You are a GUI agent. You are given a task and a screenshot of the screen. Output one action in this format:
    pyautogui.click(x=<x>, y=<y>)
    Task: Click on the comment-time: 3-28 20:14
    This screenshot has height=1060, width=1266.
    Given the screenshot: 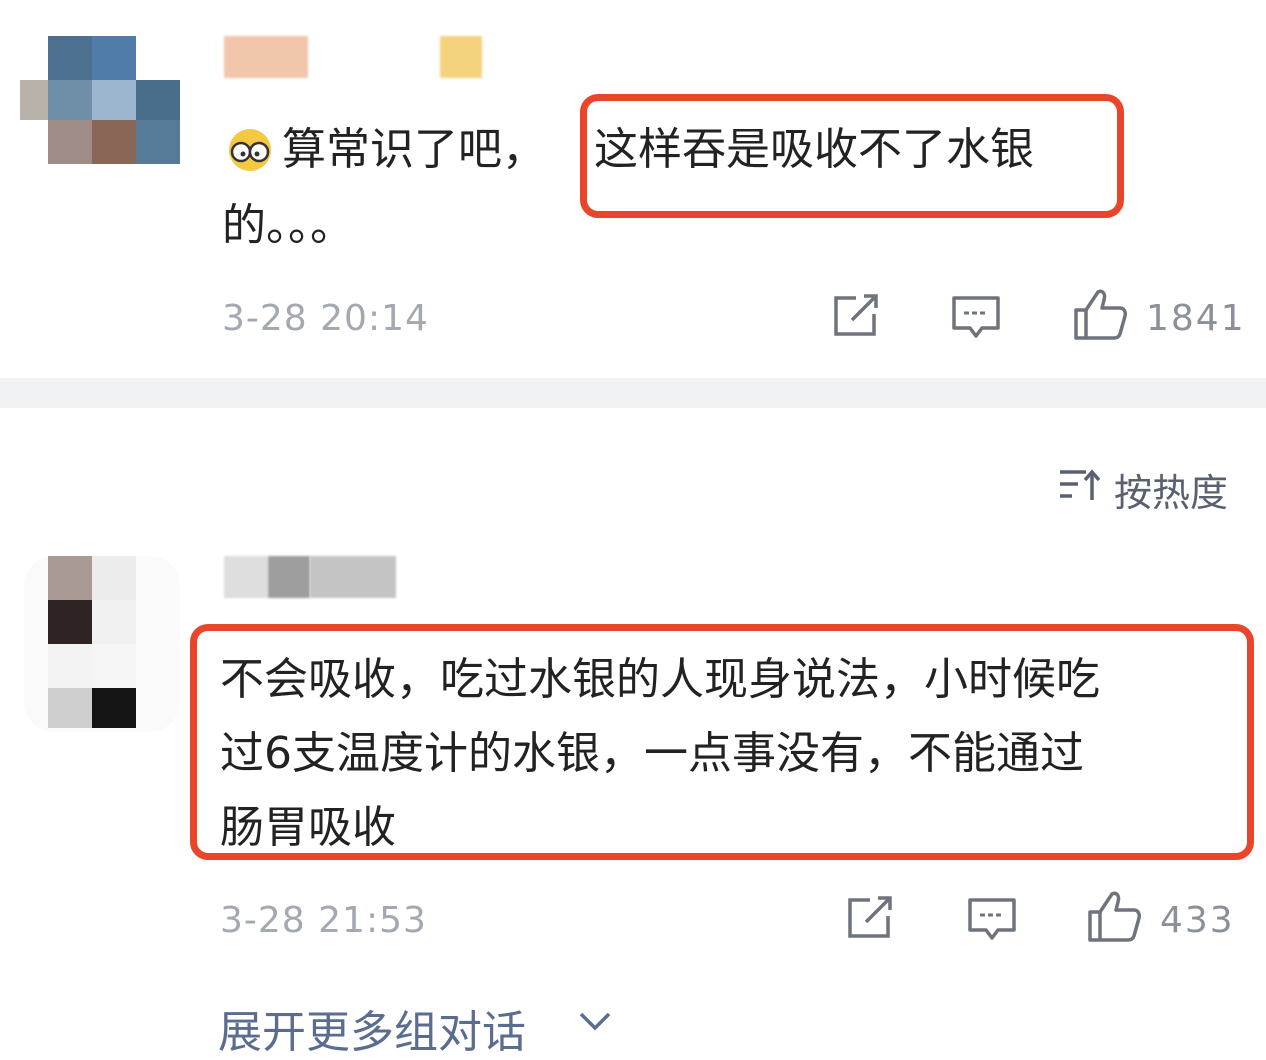 What is the action you would take?
    pyautogui.click(x=325, y=318)
    